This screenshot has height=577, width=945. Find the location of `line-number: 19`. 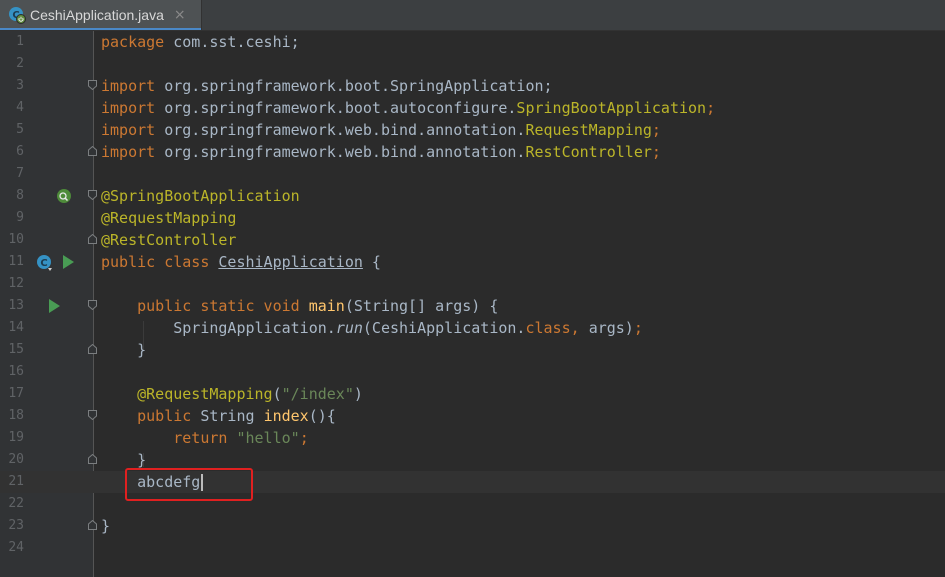

line-number: 19 is located at coordinates (16, 437).